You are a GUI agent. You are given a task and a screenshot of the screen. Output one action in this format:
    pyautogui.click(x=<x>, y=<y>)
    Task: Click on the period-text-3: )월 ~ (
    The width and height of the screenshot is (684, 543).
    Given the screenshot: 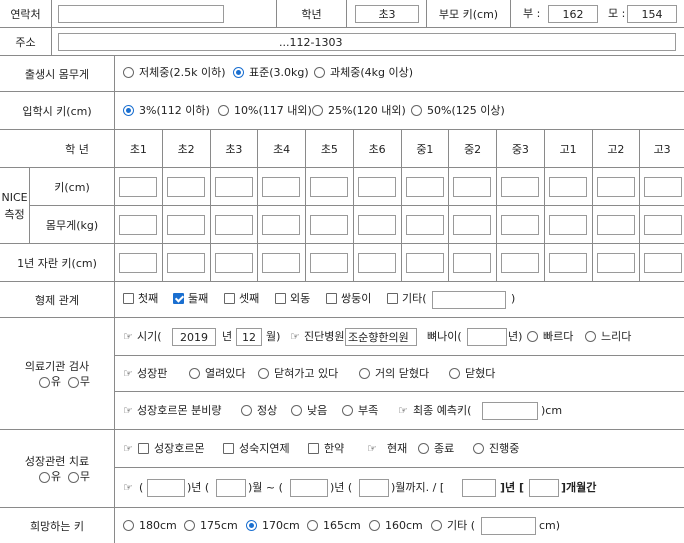 What is the action you would take?
    pyautogui.click(x=265, y=487)
    